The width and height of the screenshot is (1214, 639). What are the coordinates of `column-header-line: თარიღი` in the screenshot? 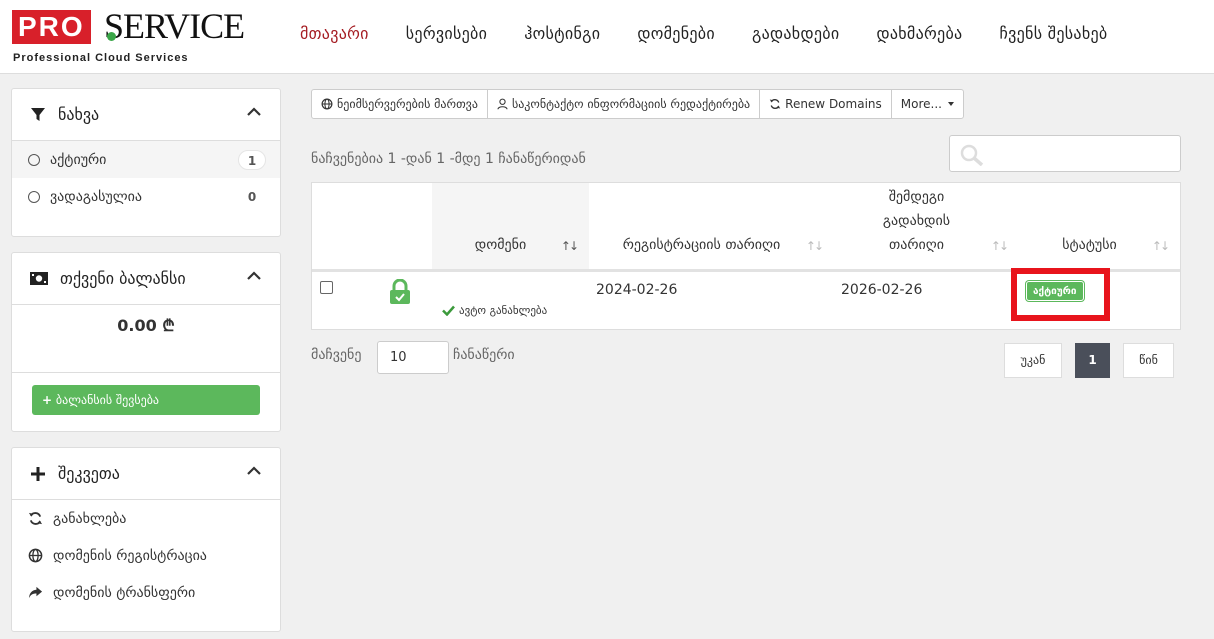 It's located at (916, 245).